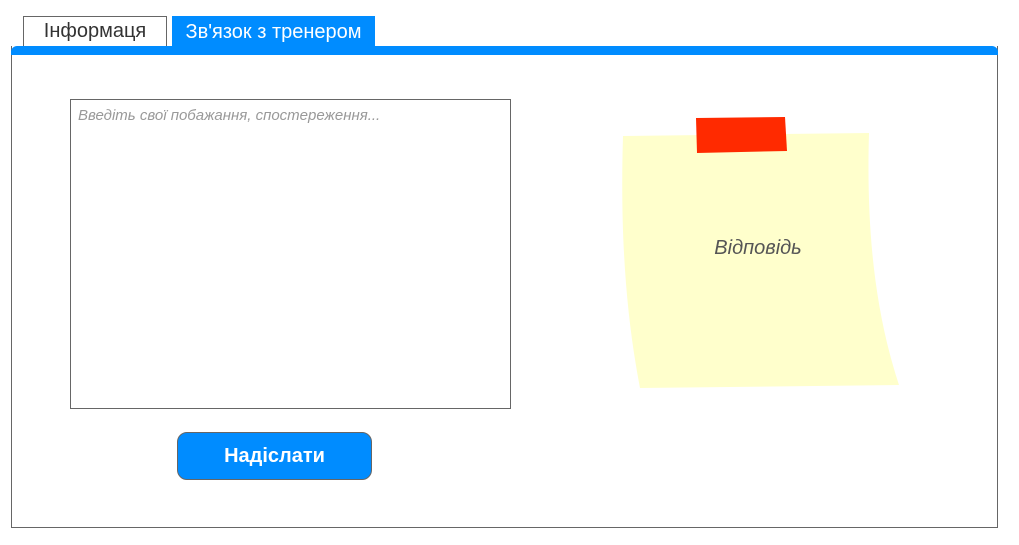 This screenshot has width=1019, height=545. I want to click on sticky-note-paper, so click(760, 260).